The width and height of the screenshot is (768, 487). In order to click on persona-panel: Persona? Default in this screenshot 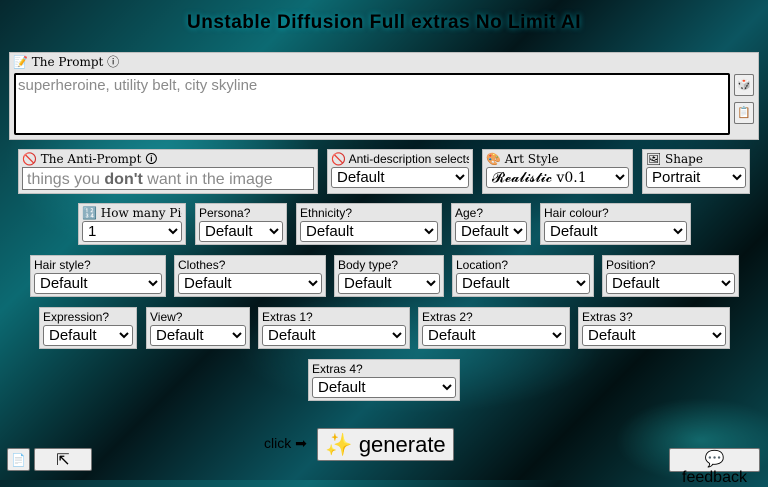, I will do `click(241, 224)`.